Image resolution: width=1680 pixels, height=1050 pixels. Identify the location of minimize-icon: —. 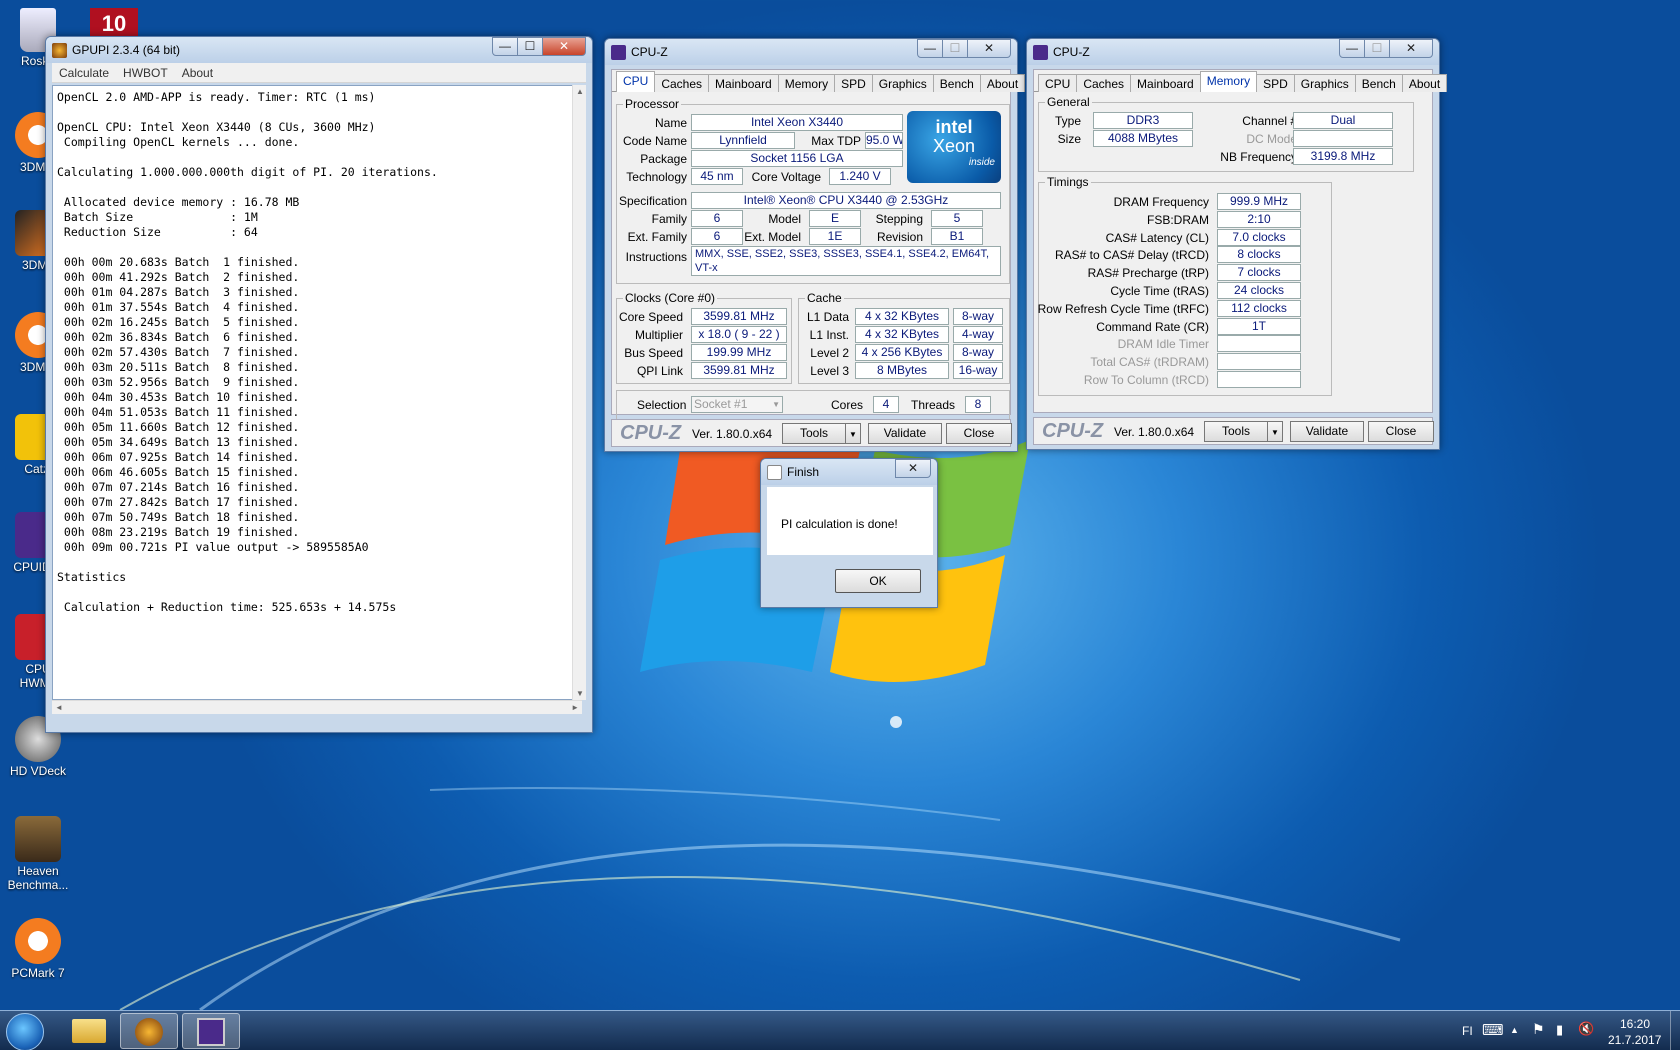
(505, 46).